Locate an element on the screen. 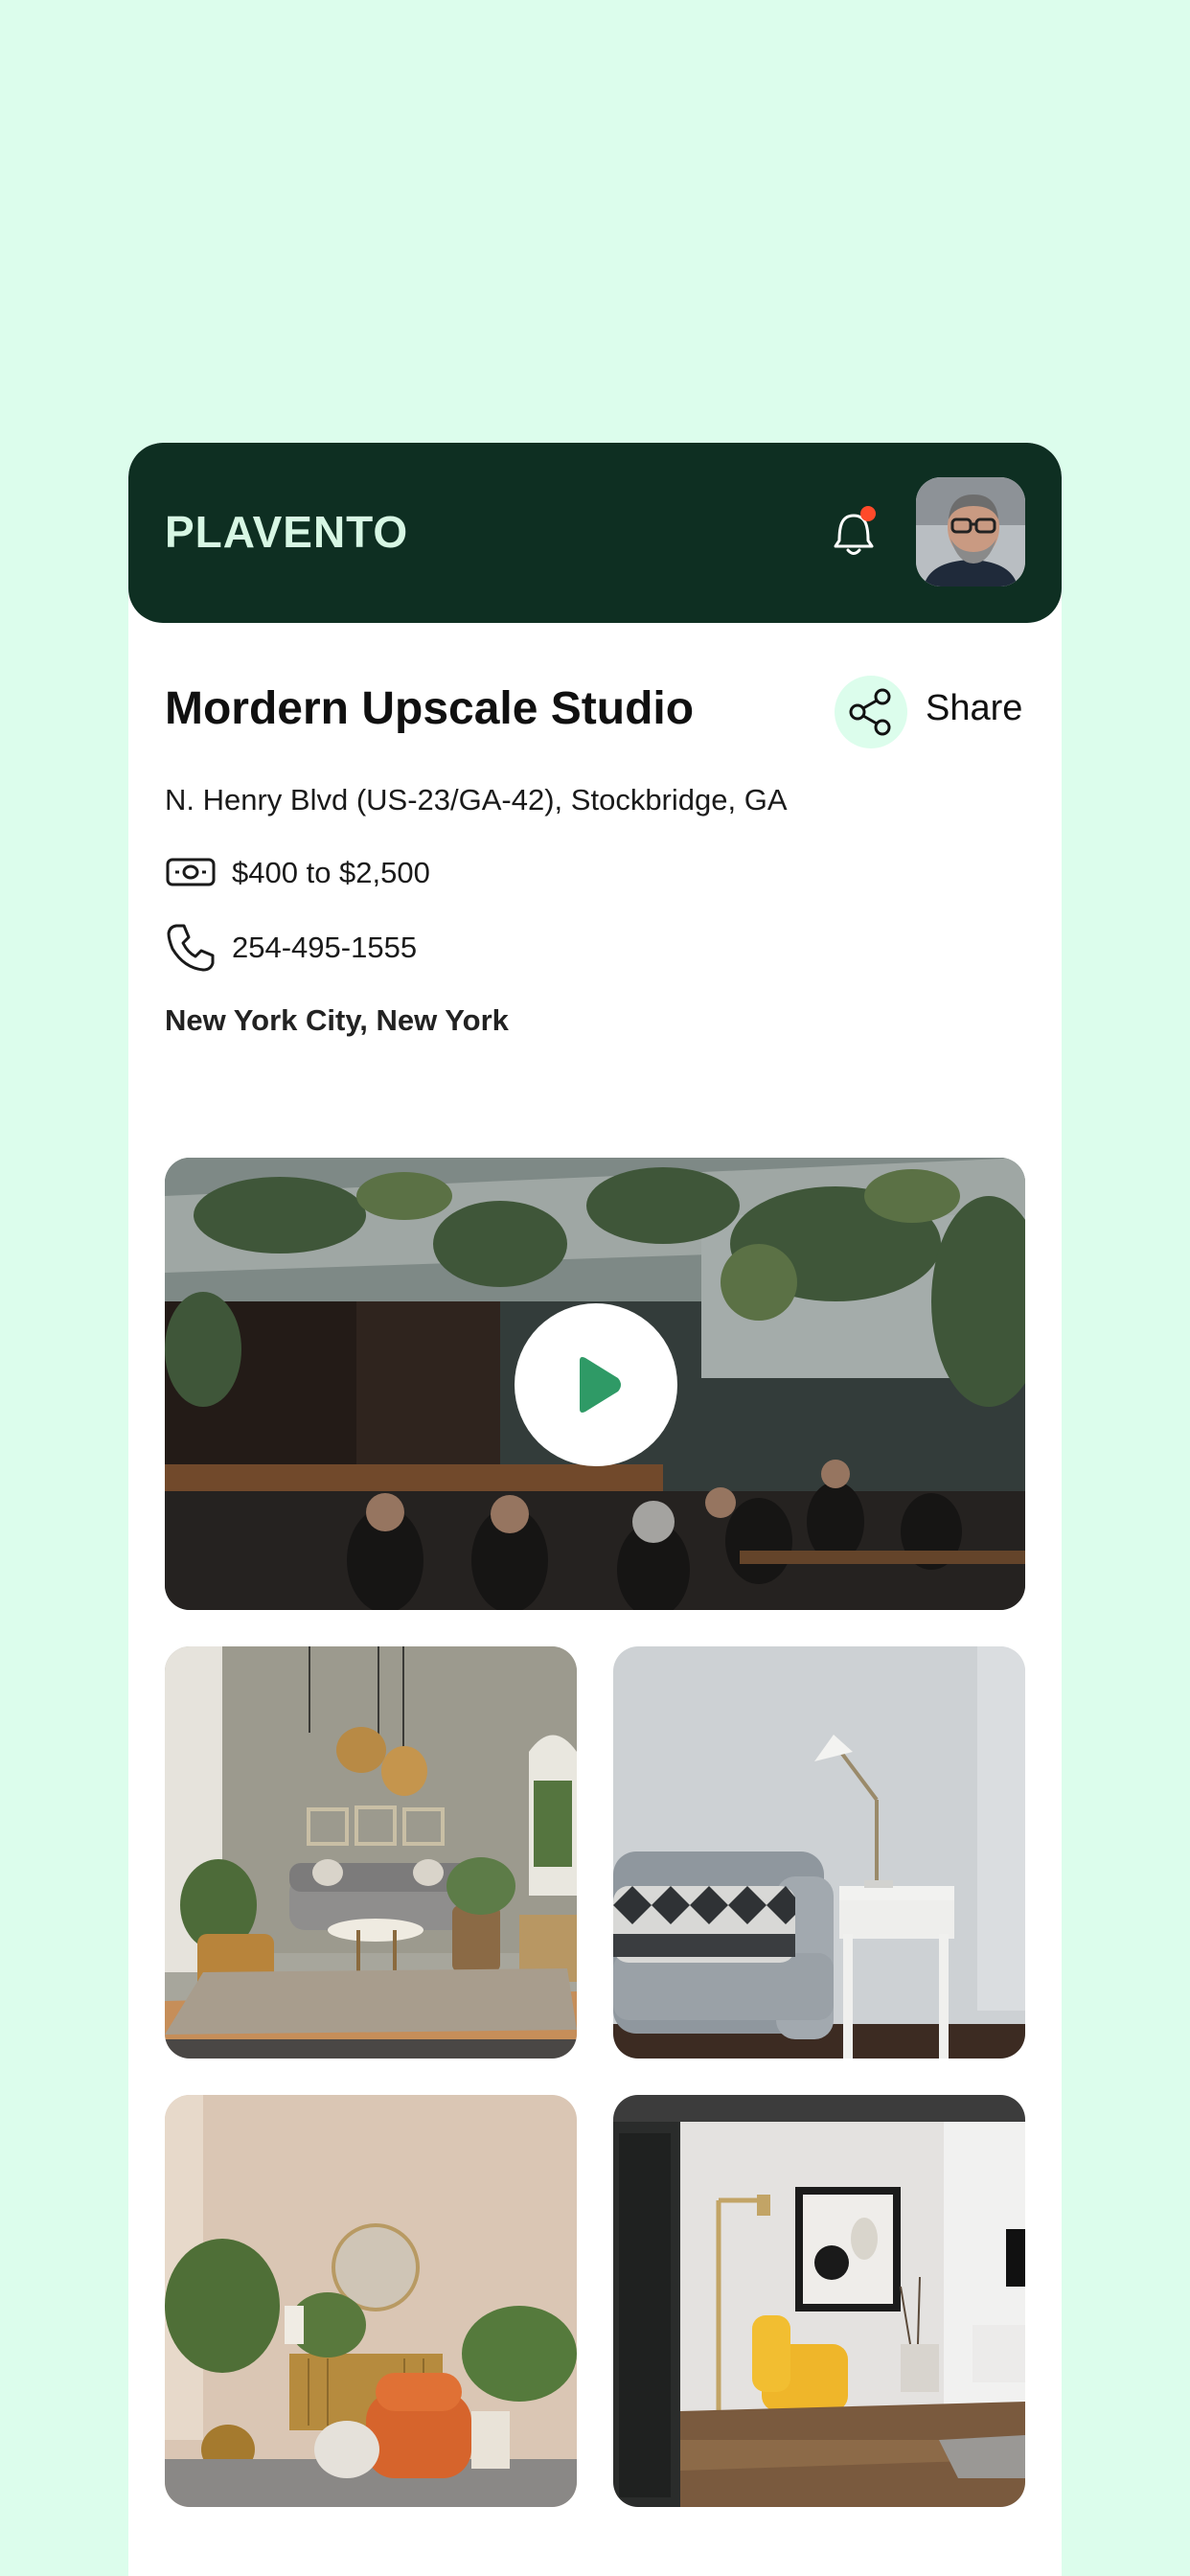  brand-logo: PLAVENTO is located at coordinates (287, 532).